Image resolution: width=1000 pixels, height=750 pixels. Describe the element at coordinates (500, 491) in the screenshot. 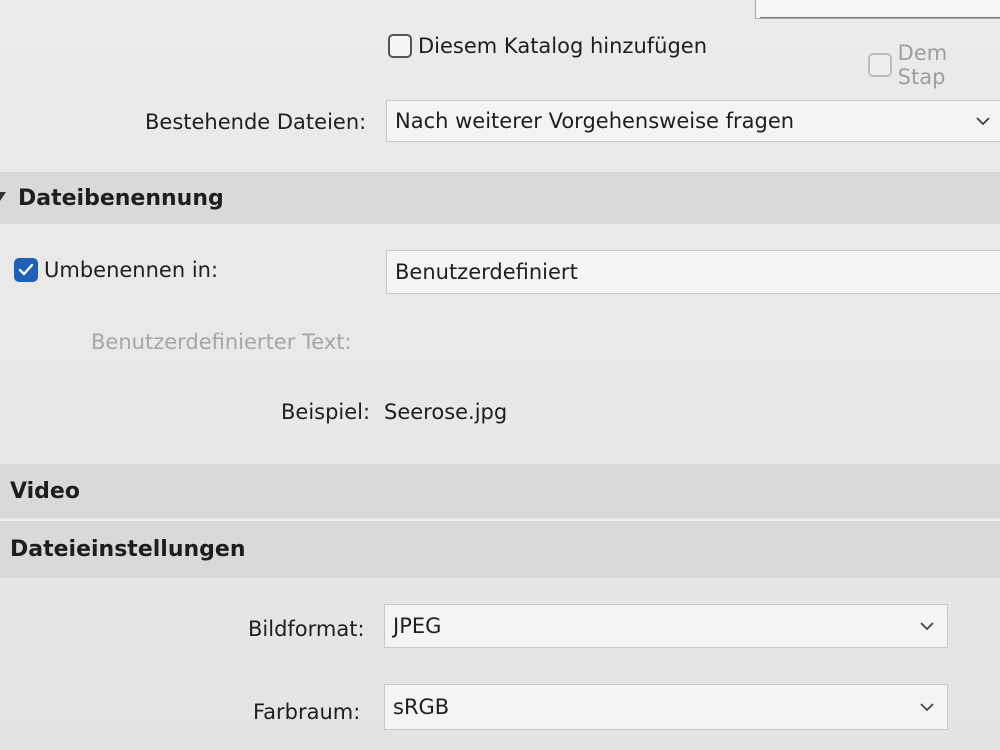

I see `section-video: Video` at that location.